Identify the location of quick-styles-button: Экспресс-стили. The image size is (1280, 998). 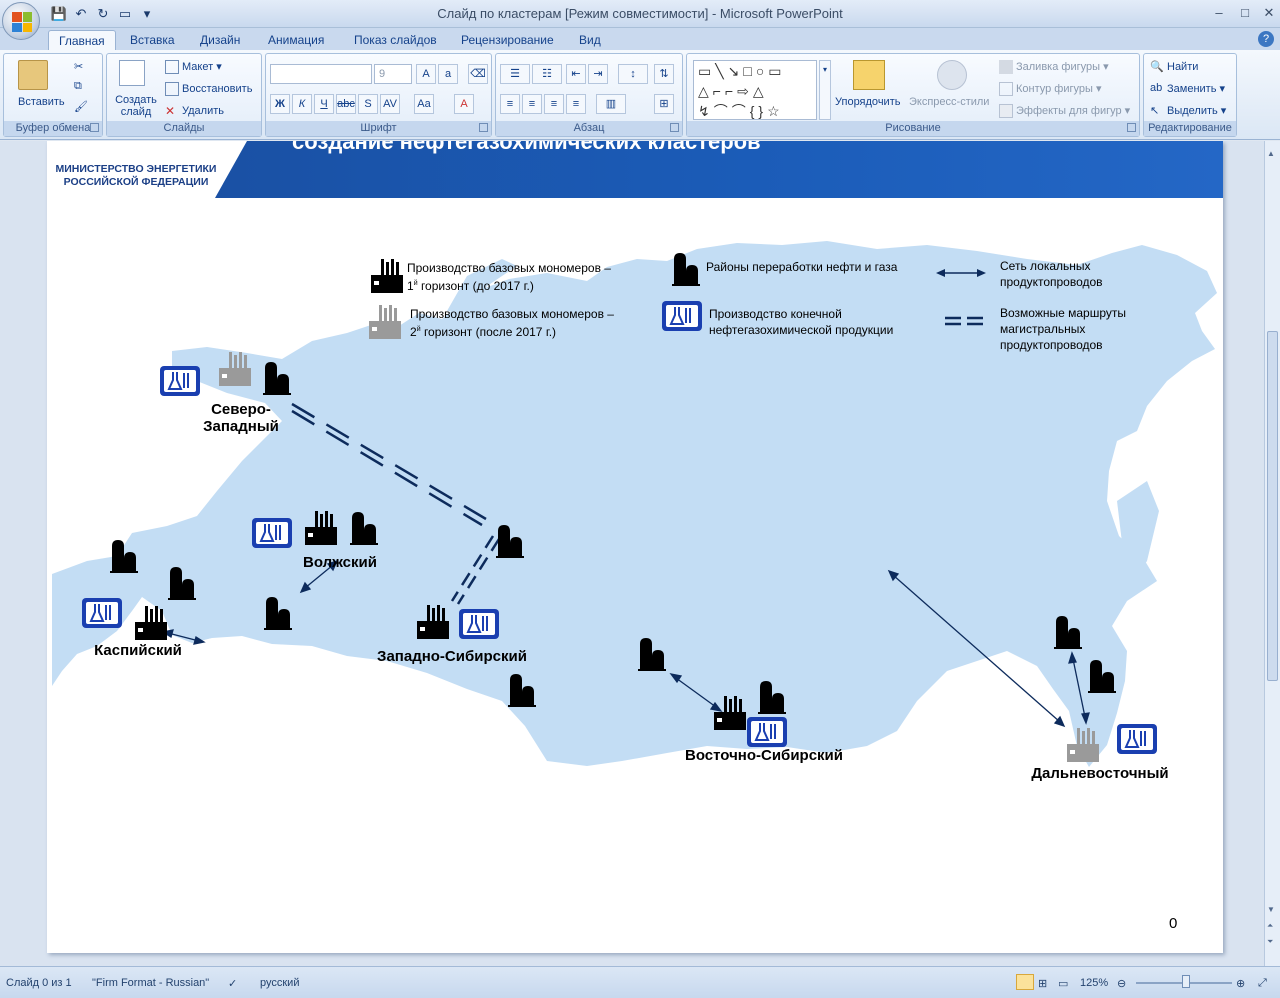
(949, 102).